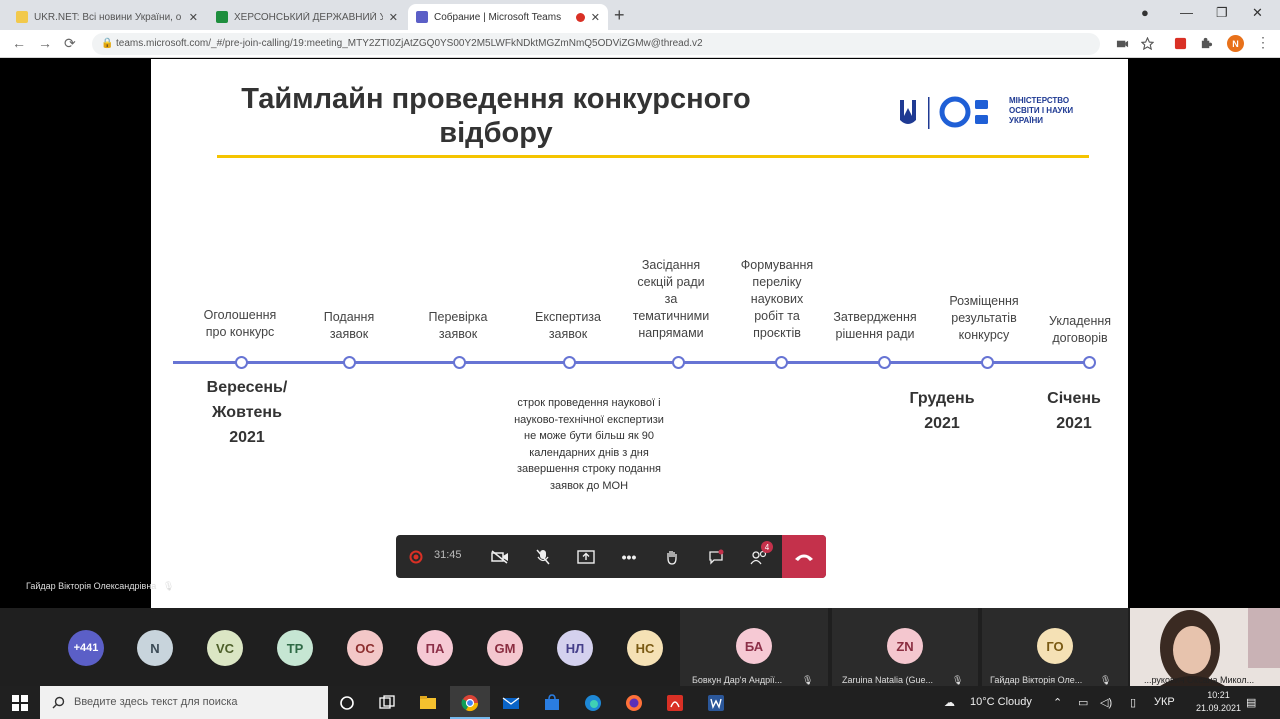 The width and height of the screenshot is (1280, 719). Describe the element at coordinates (156, 702) in the screenshot. I see `search-placeholder: Введите здесь текст для поиска` at that location.